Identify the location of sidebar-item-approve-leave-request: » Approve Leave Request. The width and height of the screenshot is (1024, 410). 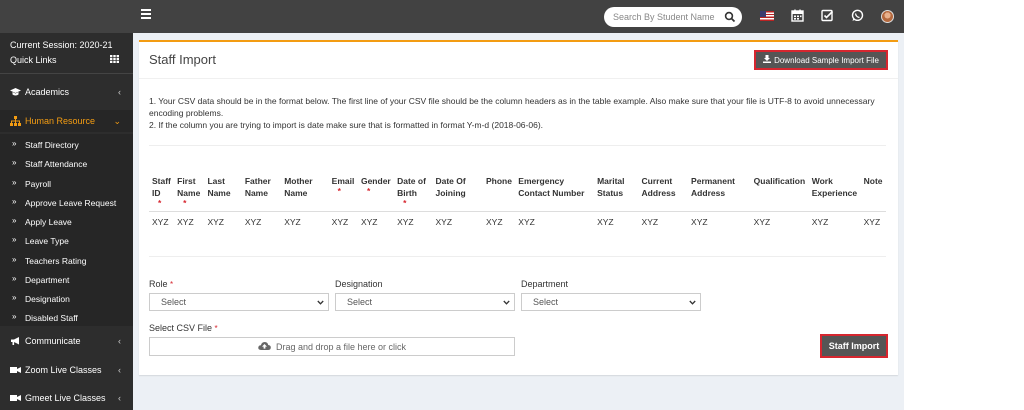
(66, 202).